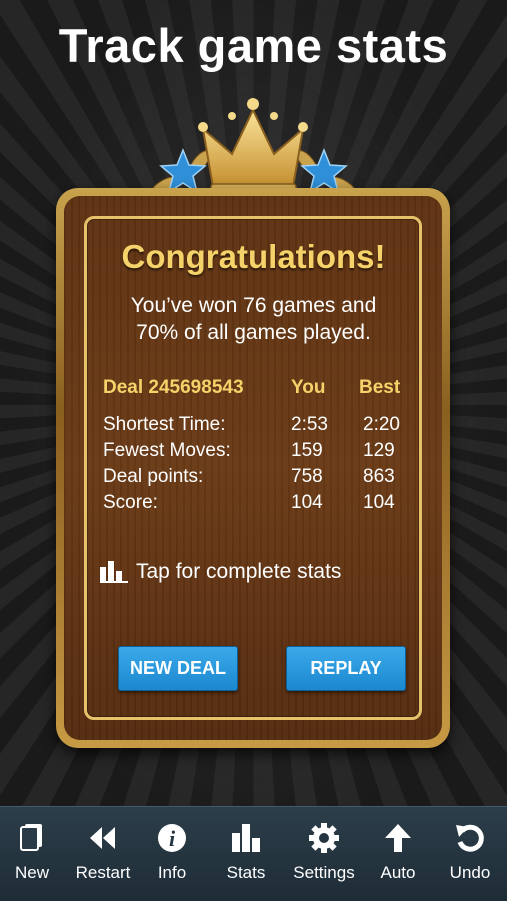 The height and width of the screenshot is (901, 507). I want to click on won-summary-line1: You’ve won 76 games and, so click(253, 305).